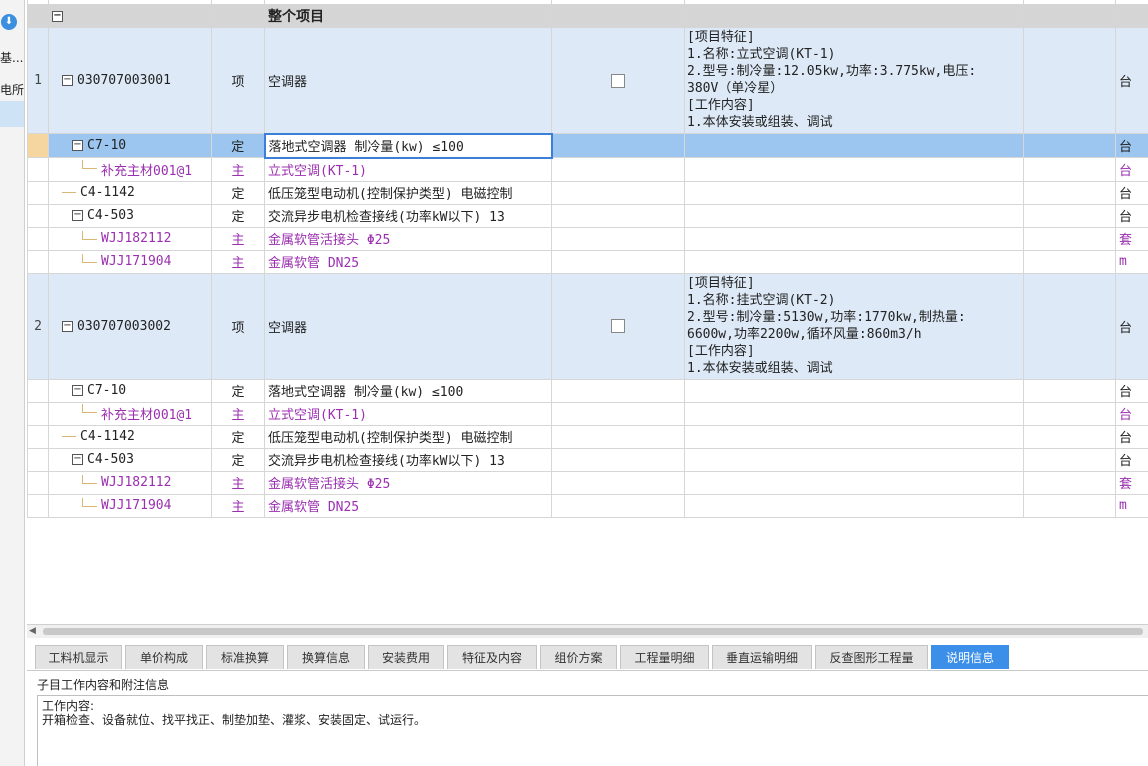 This screenshot has width=1148, height=766. Describe the element at coordinates (587, 16) in the screenshot. I see `project-header-row: − 整个项目` at that location.